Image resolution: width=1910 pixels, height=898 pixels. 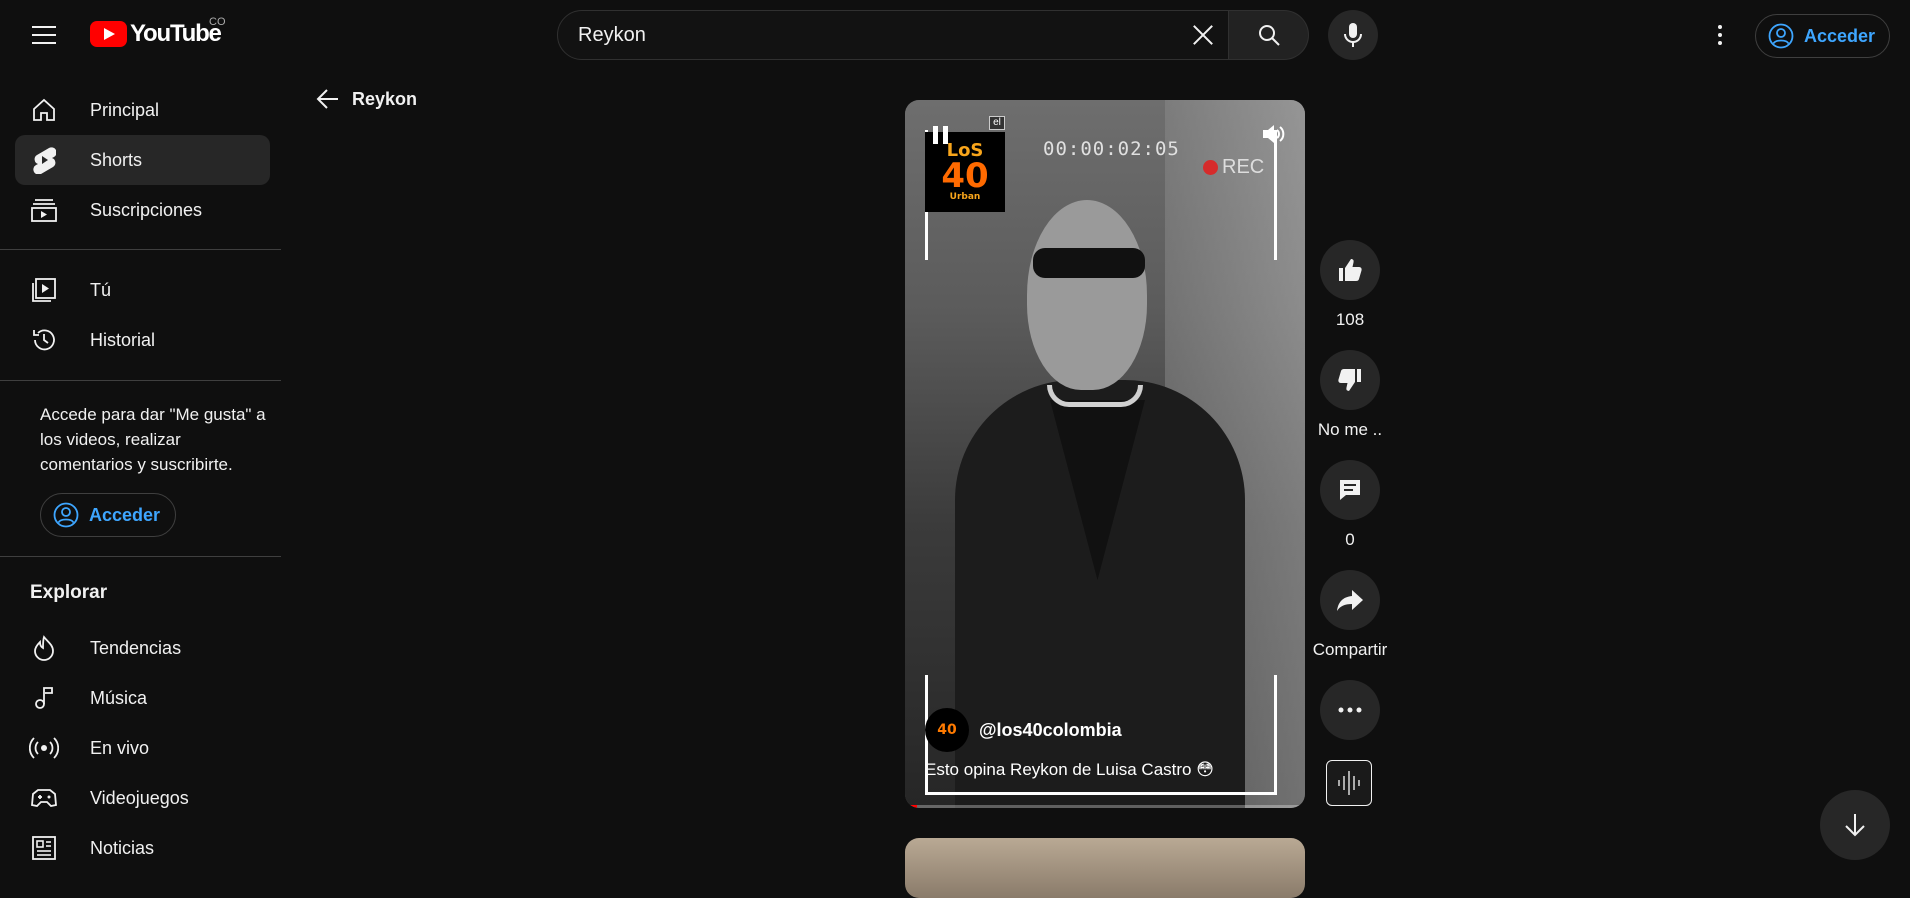 I want to click on search-button, so click(x=1269, y=35).